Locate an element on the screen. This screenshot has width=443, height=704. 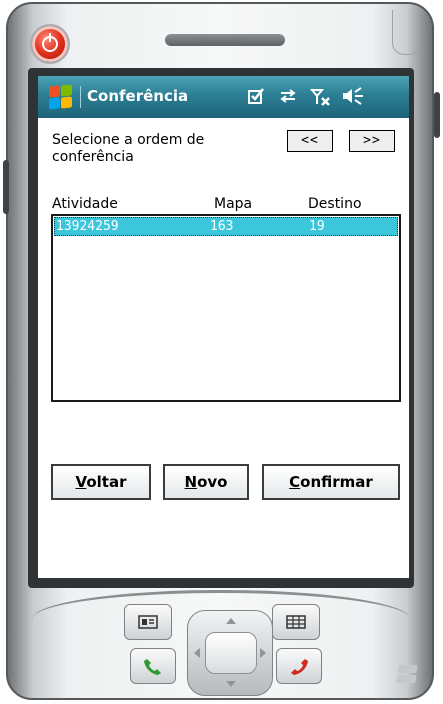
end-call-button is located at coordinates (299, 666).